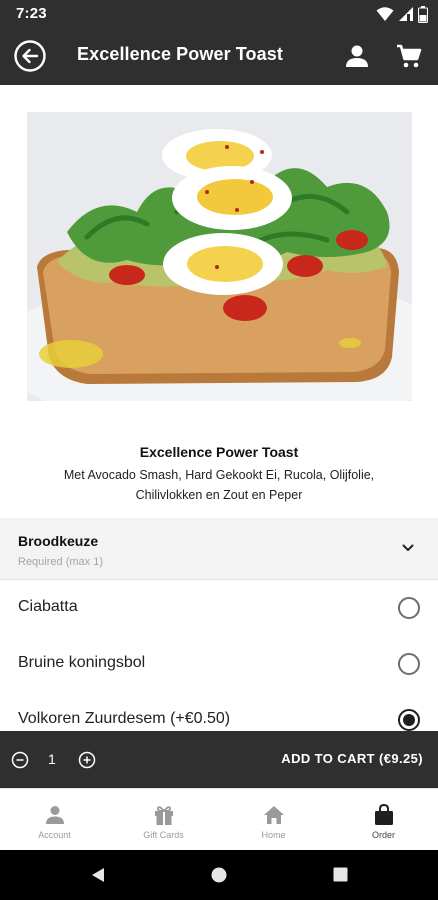 The width and height of the screenshot is (438, 900). Describe the element at coordinates (54, 835) in the screenshot. I see `nav-label: Account` at that location.